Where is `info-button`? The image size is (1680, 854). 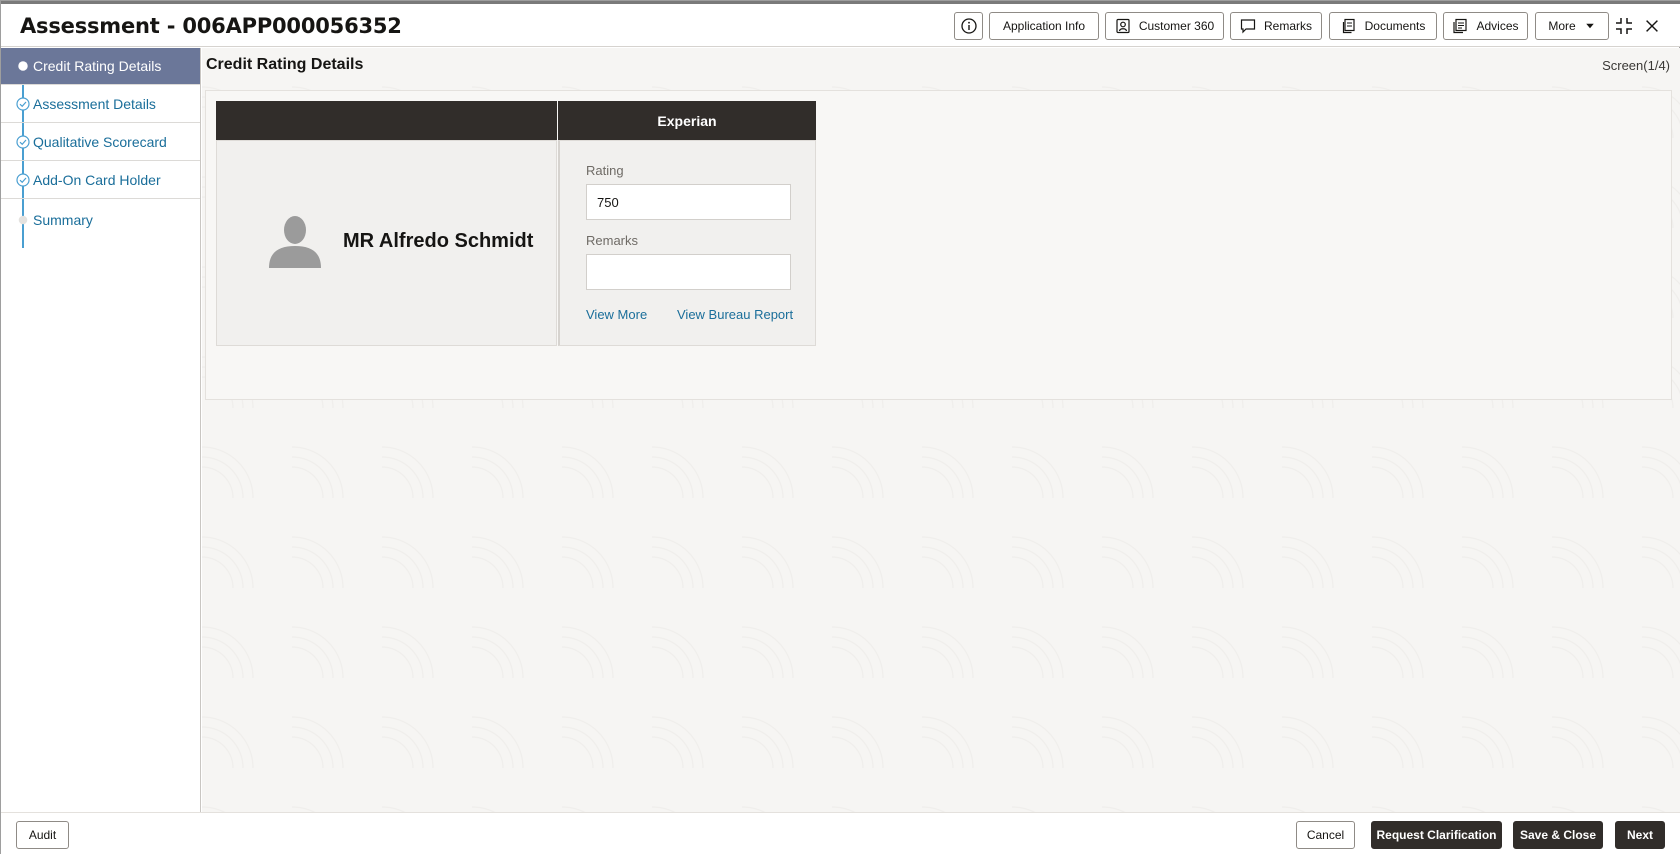 info-button is located at coordinates (968, 26).